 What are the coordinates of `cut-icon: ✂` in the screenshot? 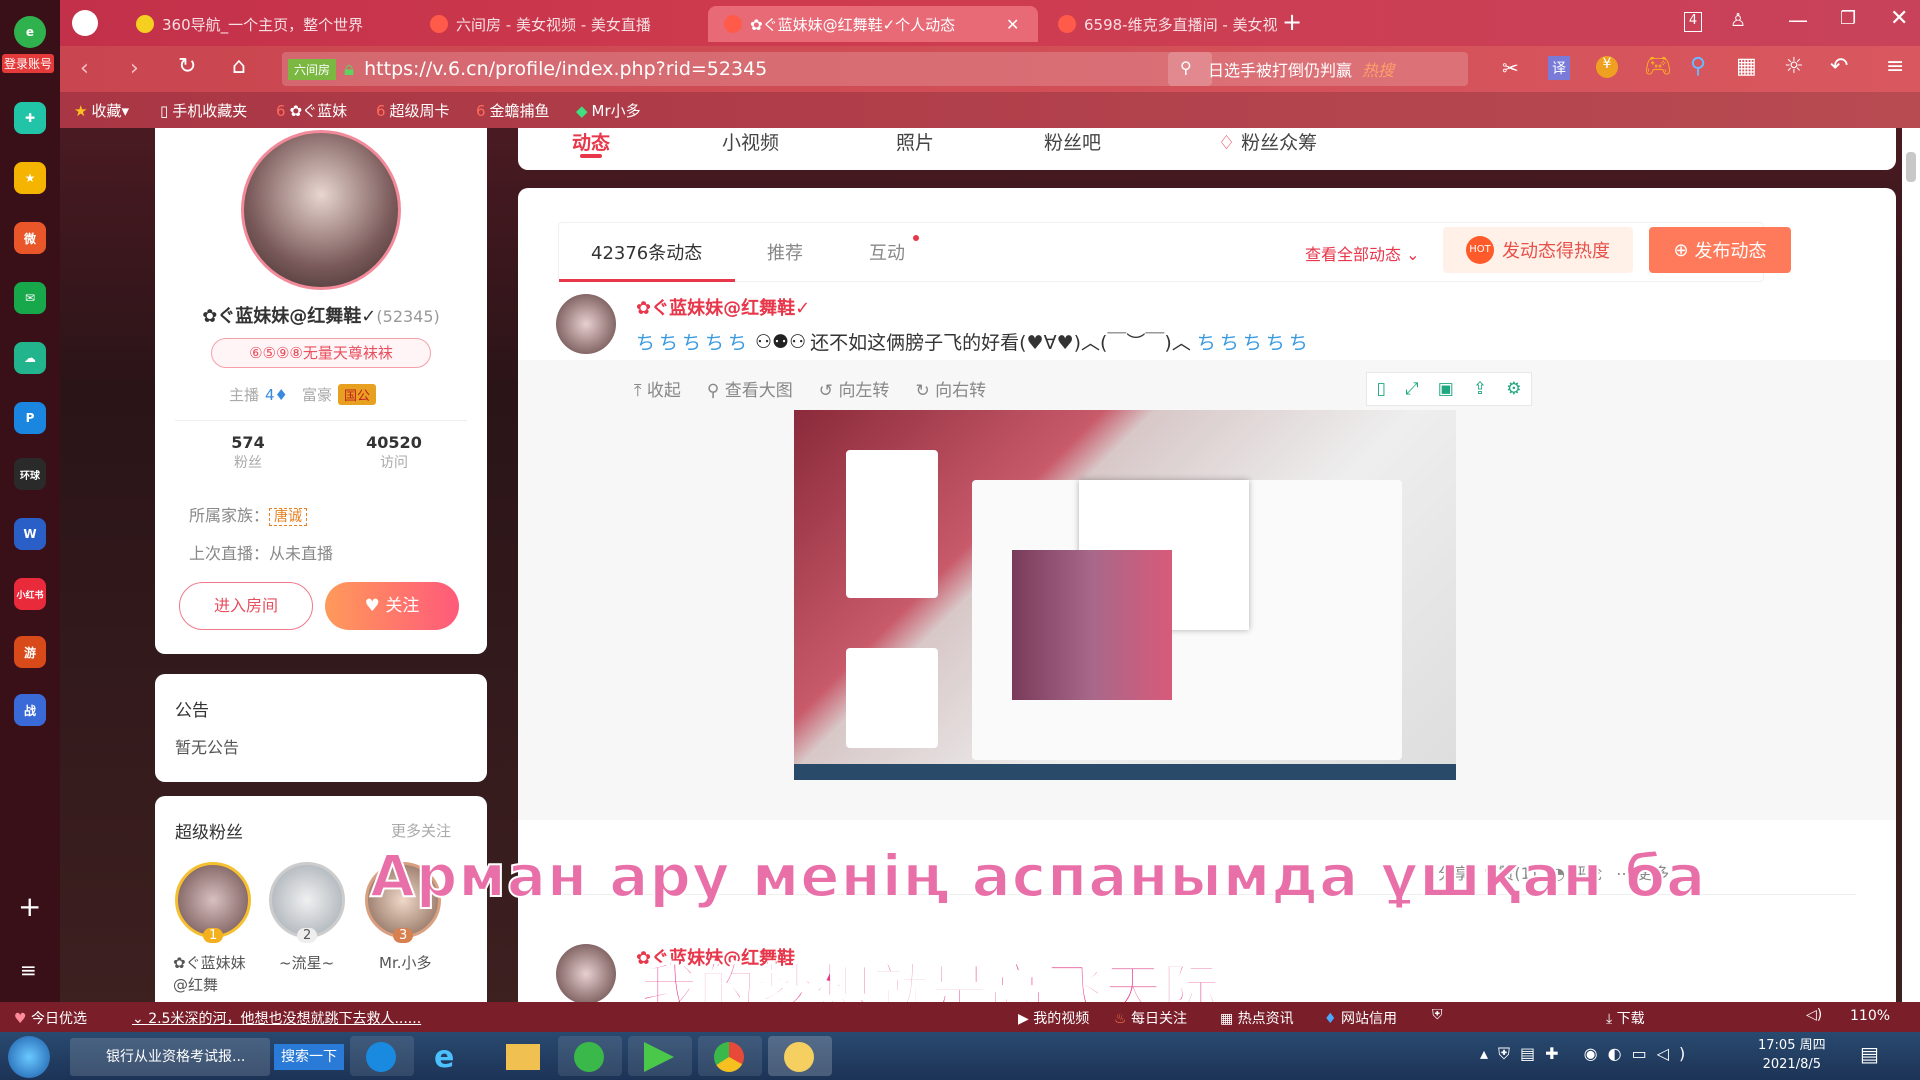 It's located at (1510, 68).